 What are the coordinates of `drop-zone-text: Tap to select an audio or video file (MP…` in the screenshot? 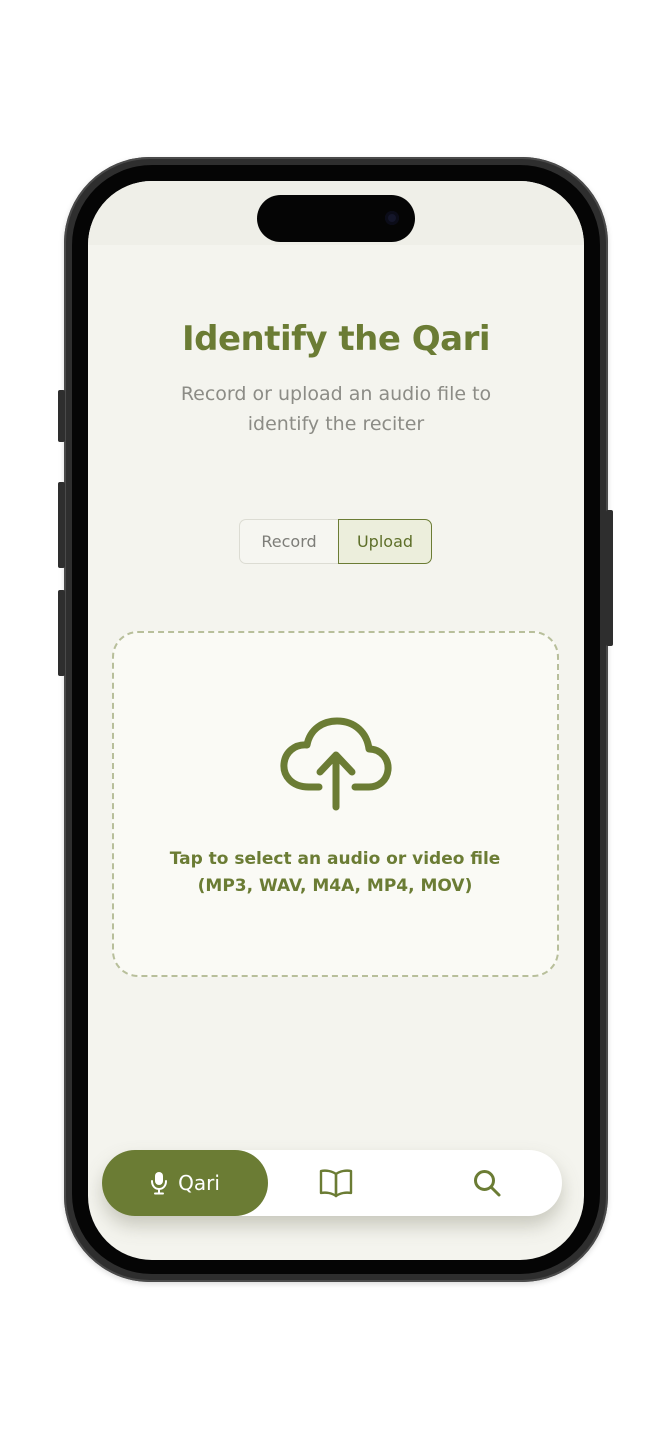 It's located at (335, 873).